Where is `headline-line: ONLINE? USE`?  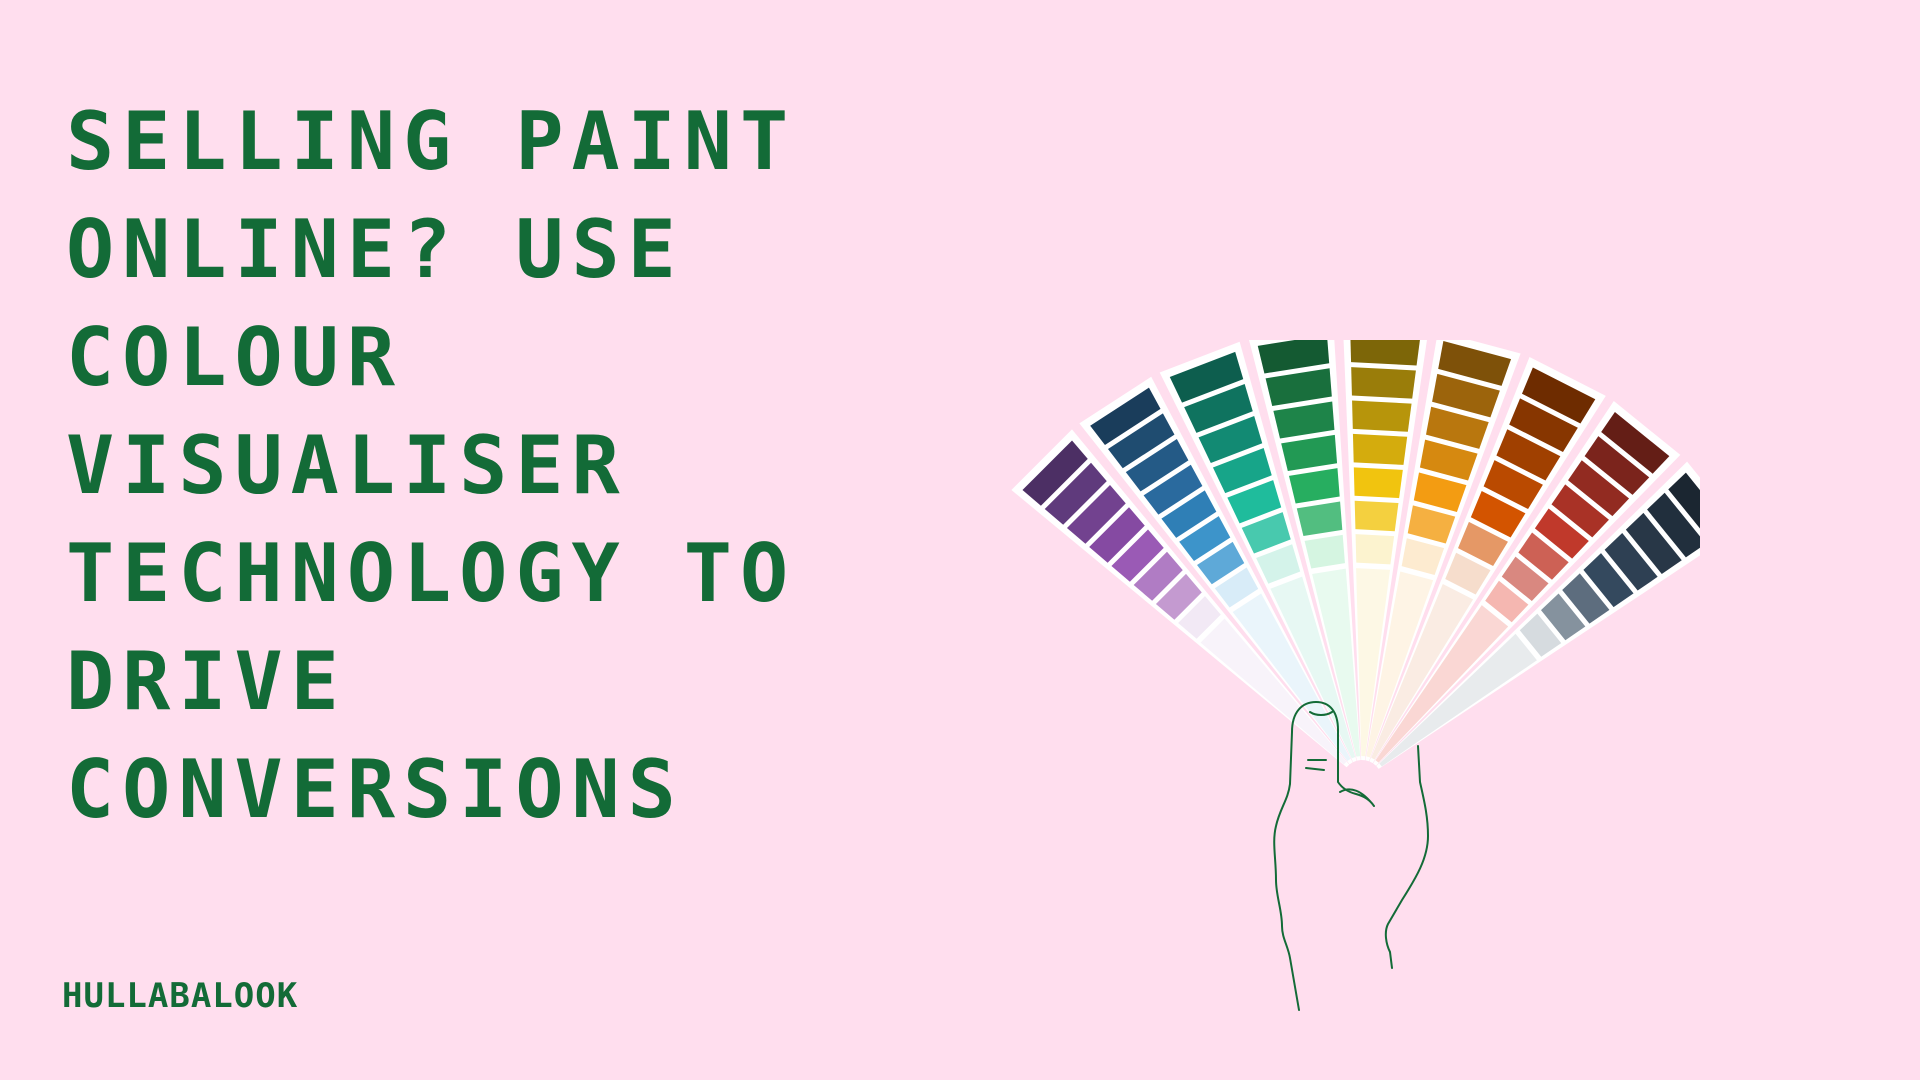 headline-line: ONLINE? USE is located at coordinates (375, 249).